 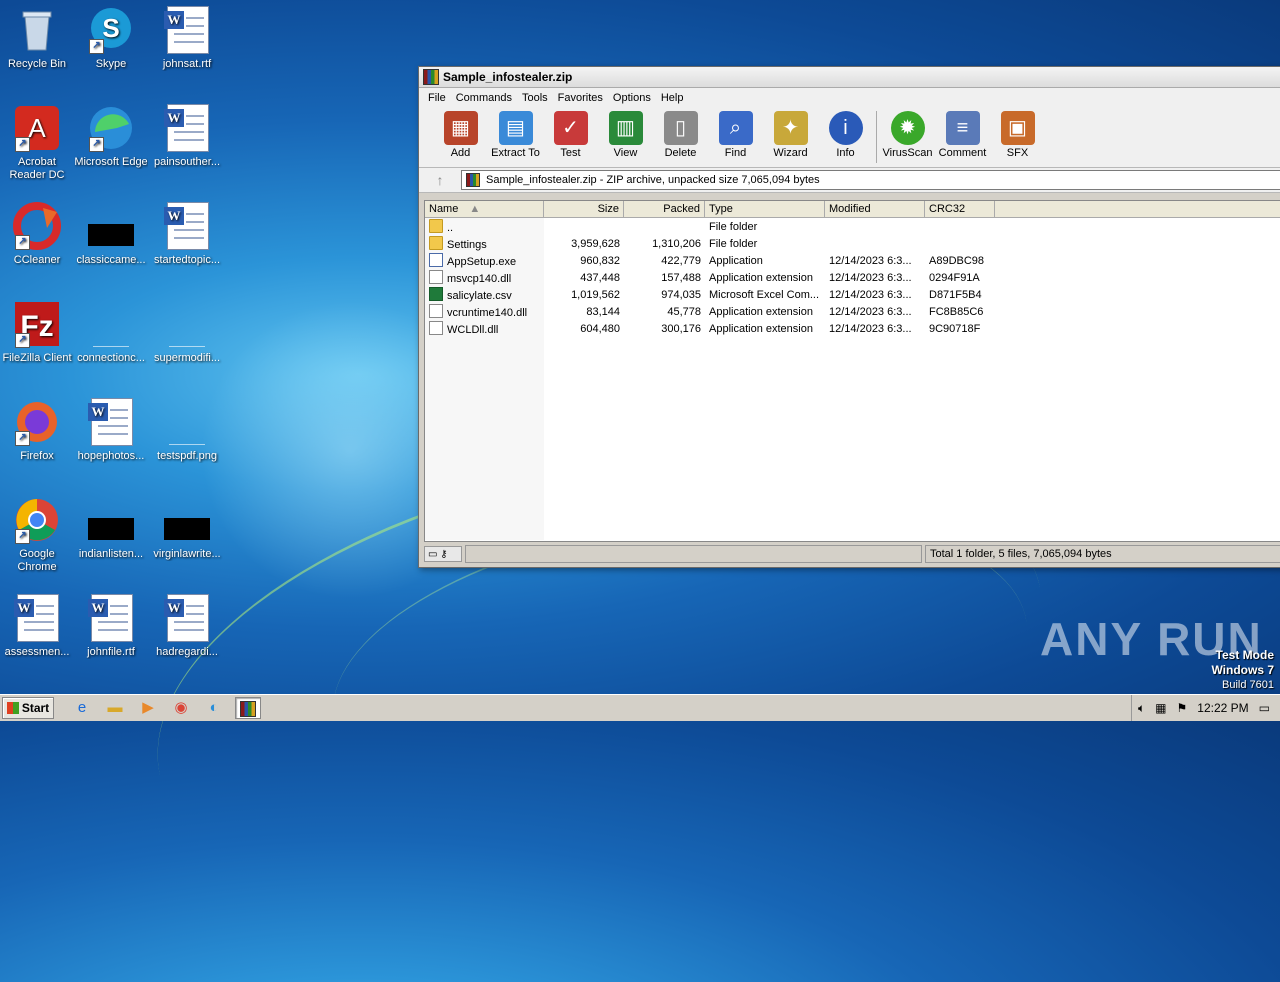 I want to click on desktop-icon-skype: S ↗ Skype, so click(x=111, y=38).